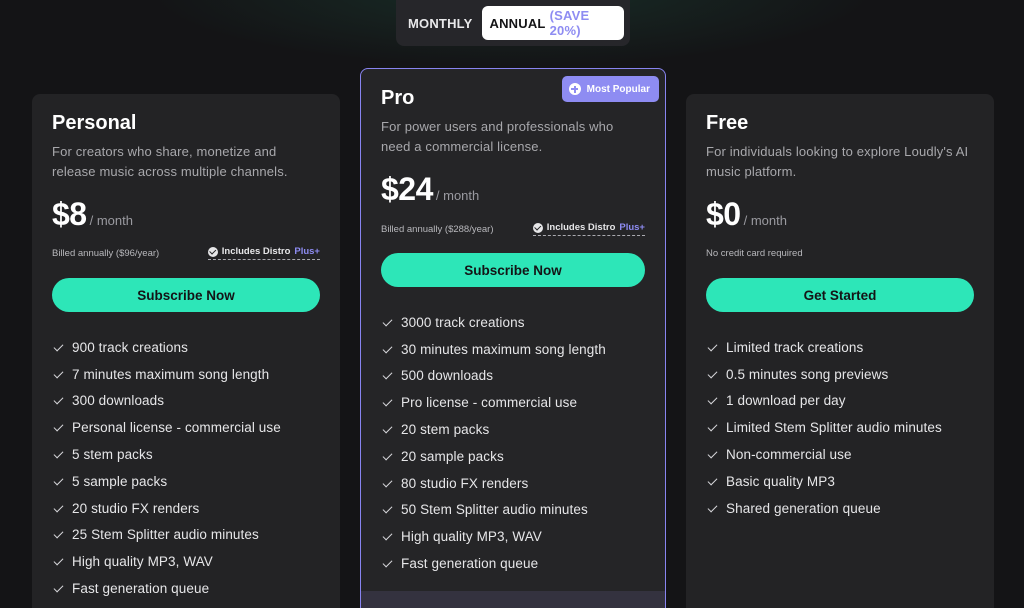  Describe the element at coordinates (94, 123) in the screenshot. I see `plan-title: Personal` at that location.